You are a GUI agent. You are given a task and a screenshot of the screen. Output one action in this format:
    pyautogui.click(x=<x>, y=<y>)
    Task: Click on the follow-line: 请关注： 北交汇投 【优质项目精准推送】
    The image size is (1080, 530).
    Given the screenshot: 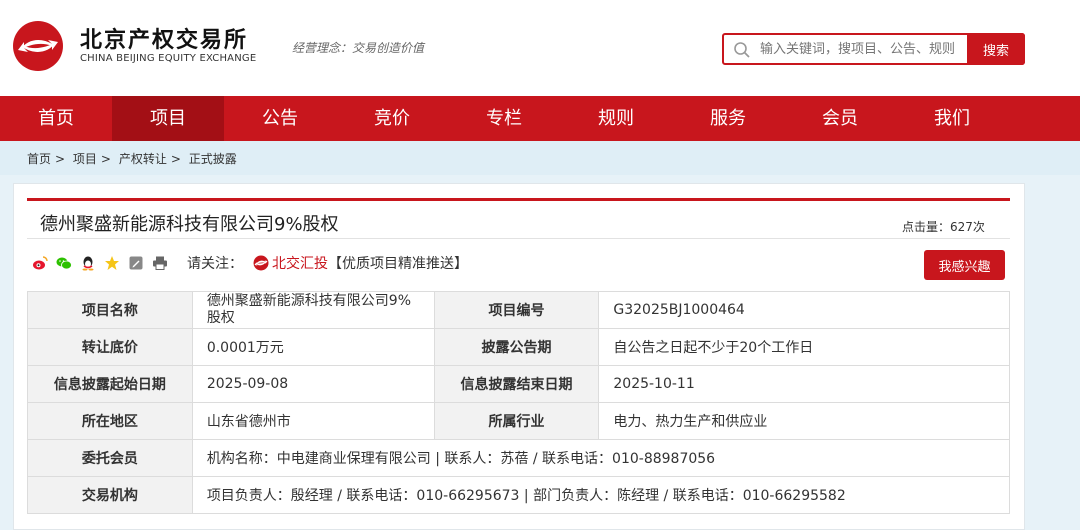 What is the action you would take?
    pyautogui.click(x=327, y=263)
    